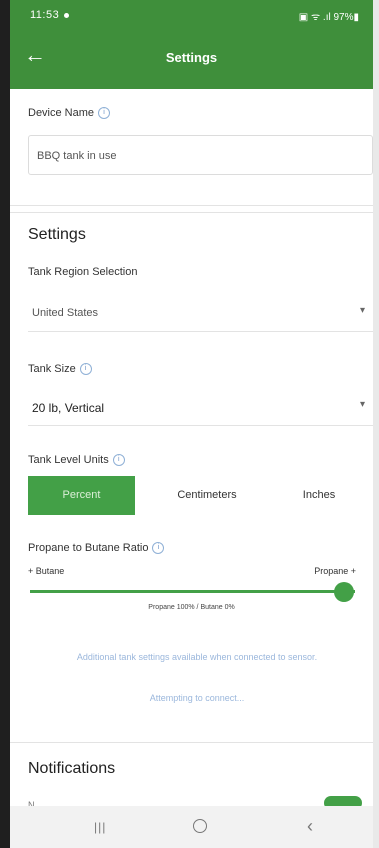 This screenshot has width=379, height=848. What do you see at coordinates (310, 826) in the screenshot?
I see `back-chevron-icon: ‹` at bounding box center [310, 826].